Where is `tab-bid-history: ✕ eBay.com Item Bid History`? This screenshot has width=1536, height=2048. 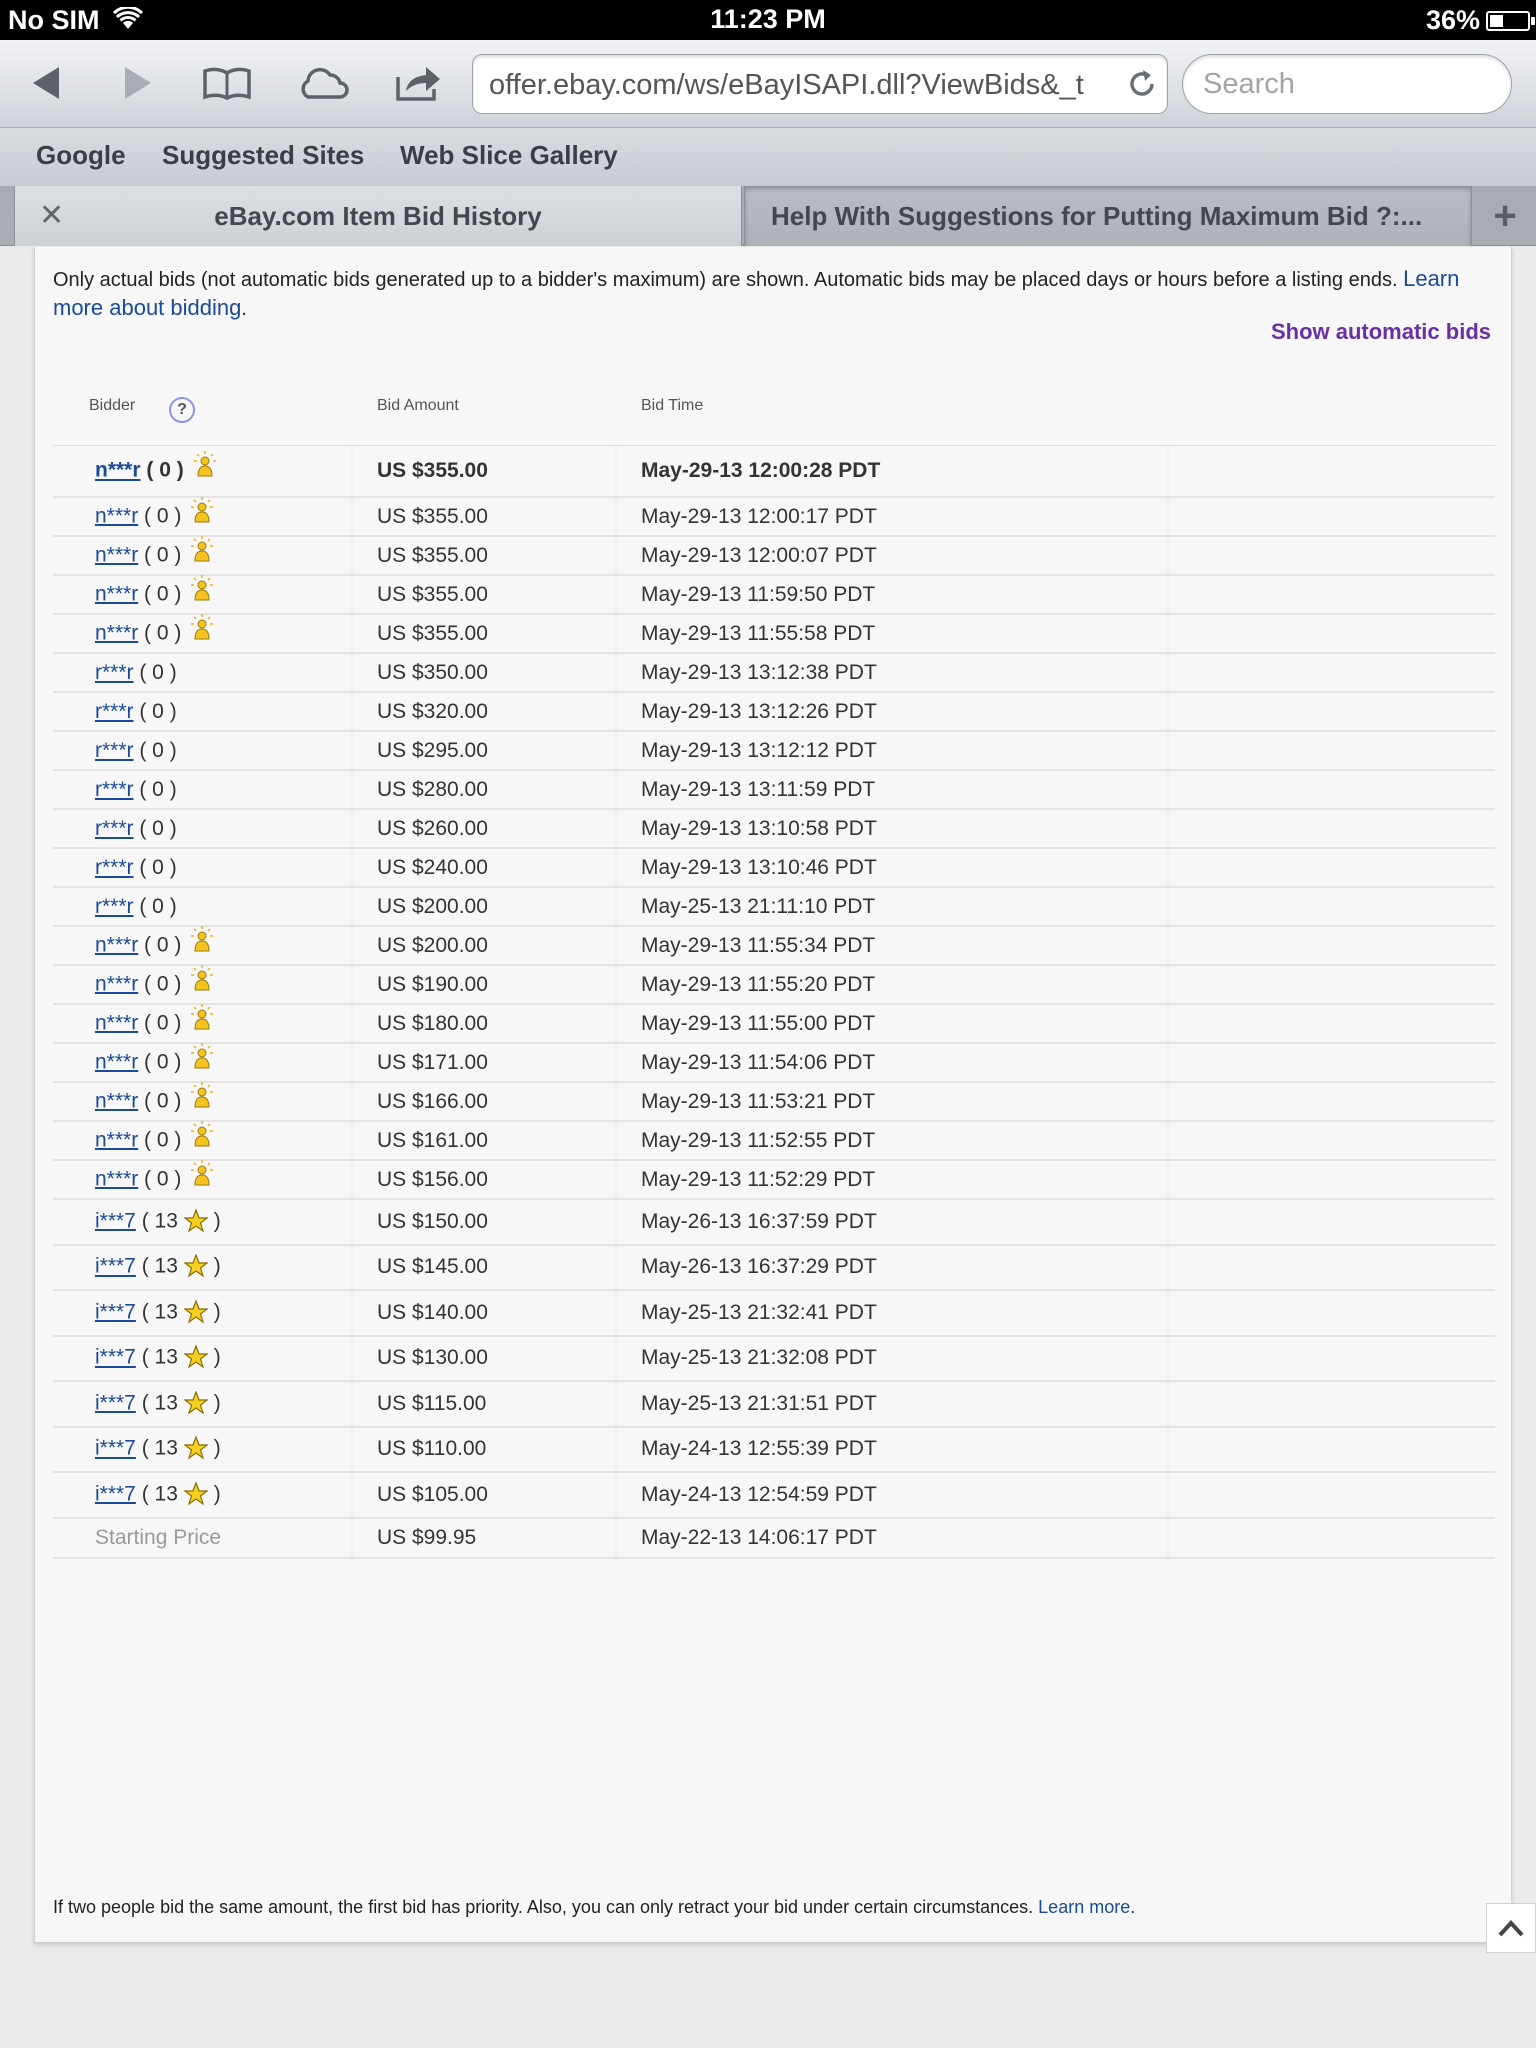 tab-bid-history: ✕ eBay.com Item Bid History is located at coordinates (378, 216).